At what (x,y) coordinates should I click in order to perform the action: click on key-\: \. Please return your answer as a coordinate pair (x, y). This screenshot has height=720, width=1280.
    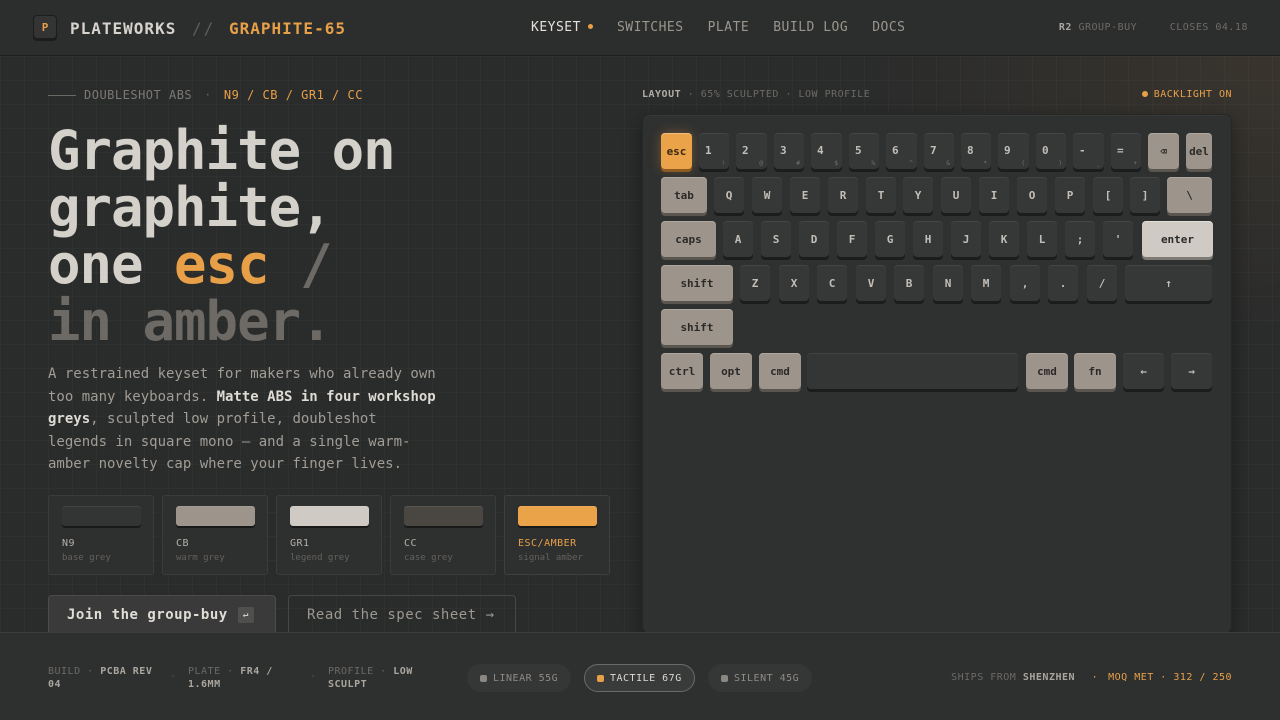
    Looking at the image, I should click on (1189, 195).